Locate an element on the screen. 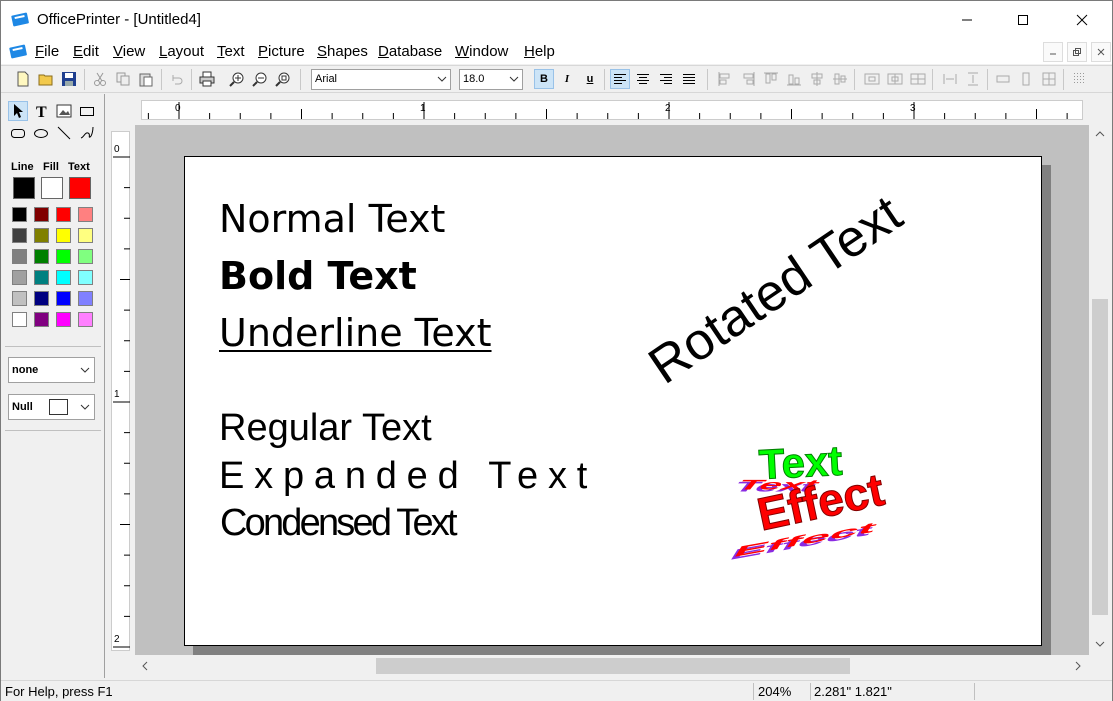 The height and width of the screenshot is (701, 1113). condensed-text-object: Condensed Text is located at coordinates (339, 523).